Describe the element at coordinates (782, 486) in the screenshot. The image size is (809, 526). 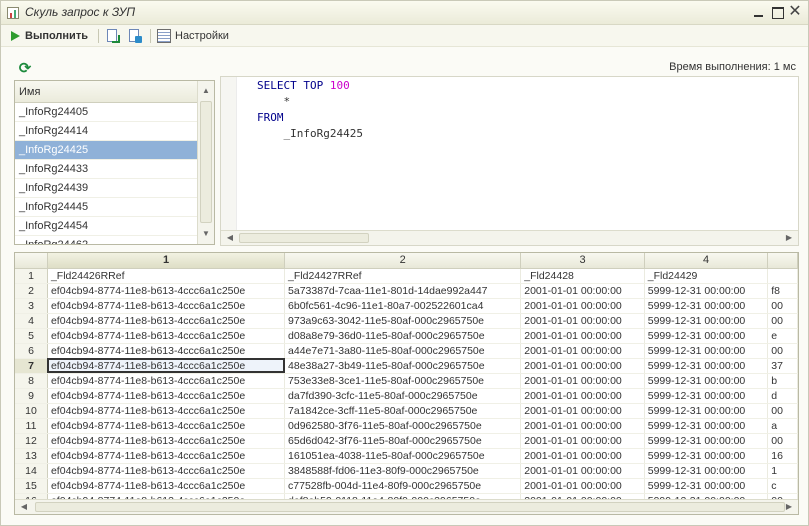
I see `grid-cell: c` at that location.